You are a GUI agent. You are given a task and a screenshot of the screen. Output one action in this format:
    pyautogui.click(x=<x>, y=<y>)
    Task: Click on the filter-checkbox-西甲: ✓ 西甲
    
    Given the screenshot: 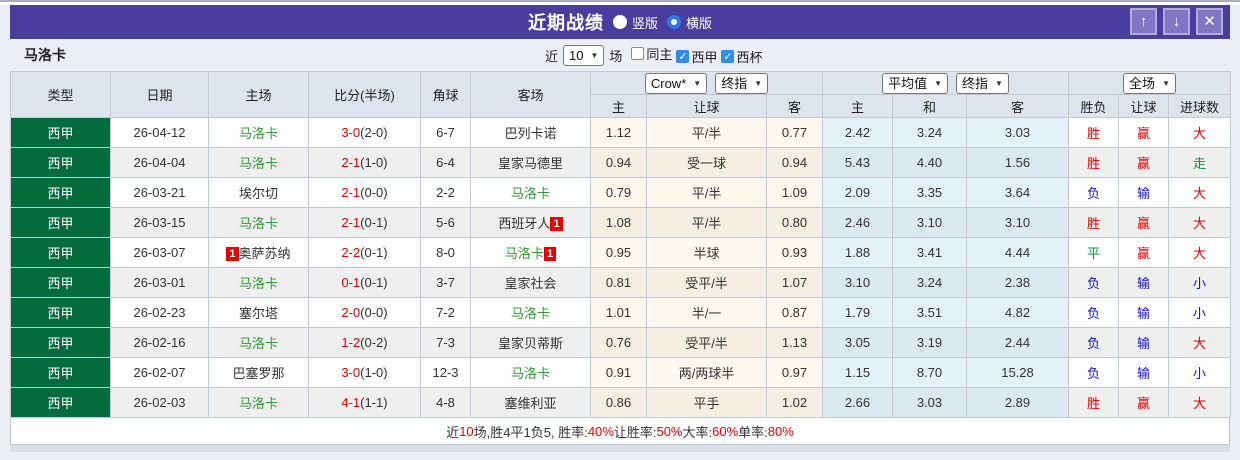 What is the action you would take?
    pyautogui.click(x=696, y=56)
    